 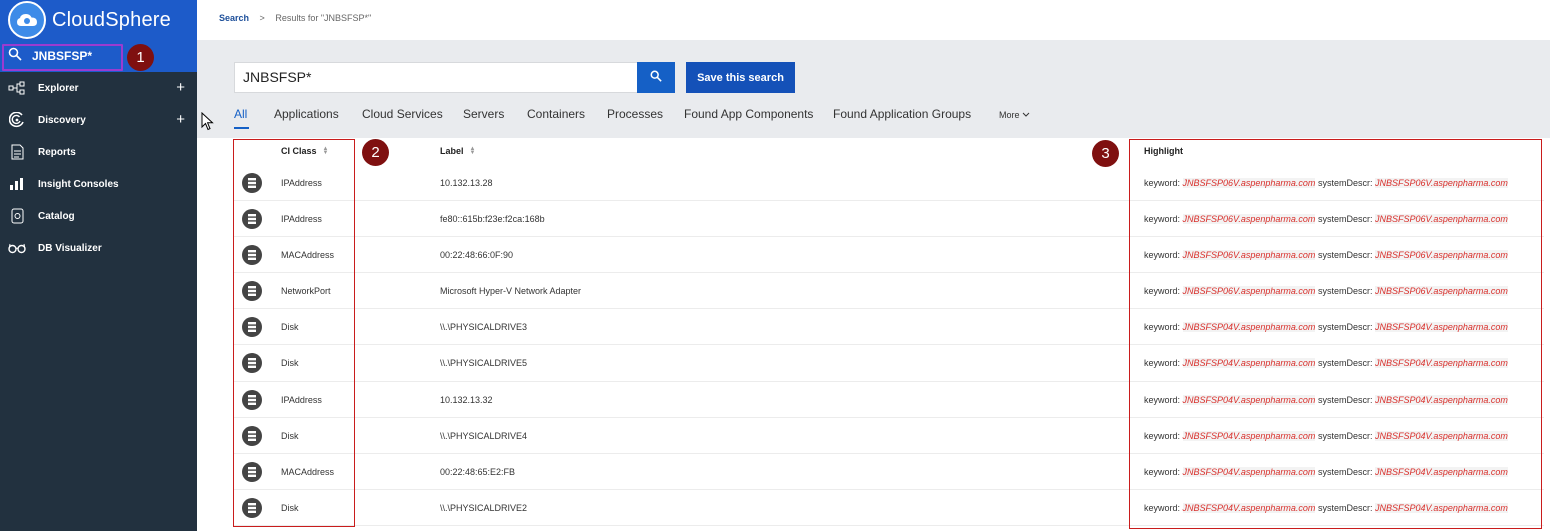 I want to click on search-input: JNBSFSP*, so click(x=436, y=77).